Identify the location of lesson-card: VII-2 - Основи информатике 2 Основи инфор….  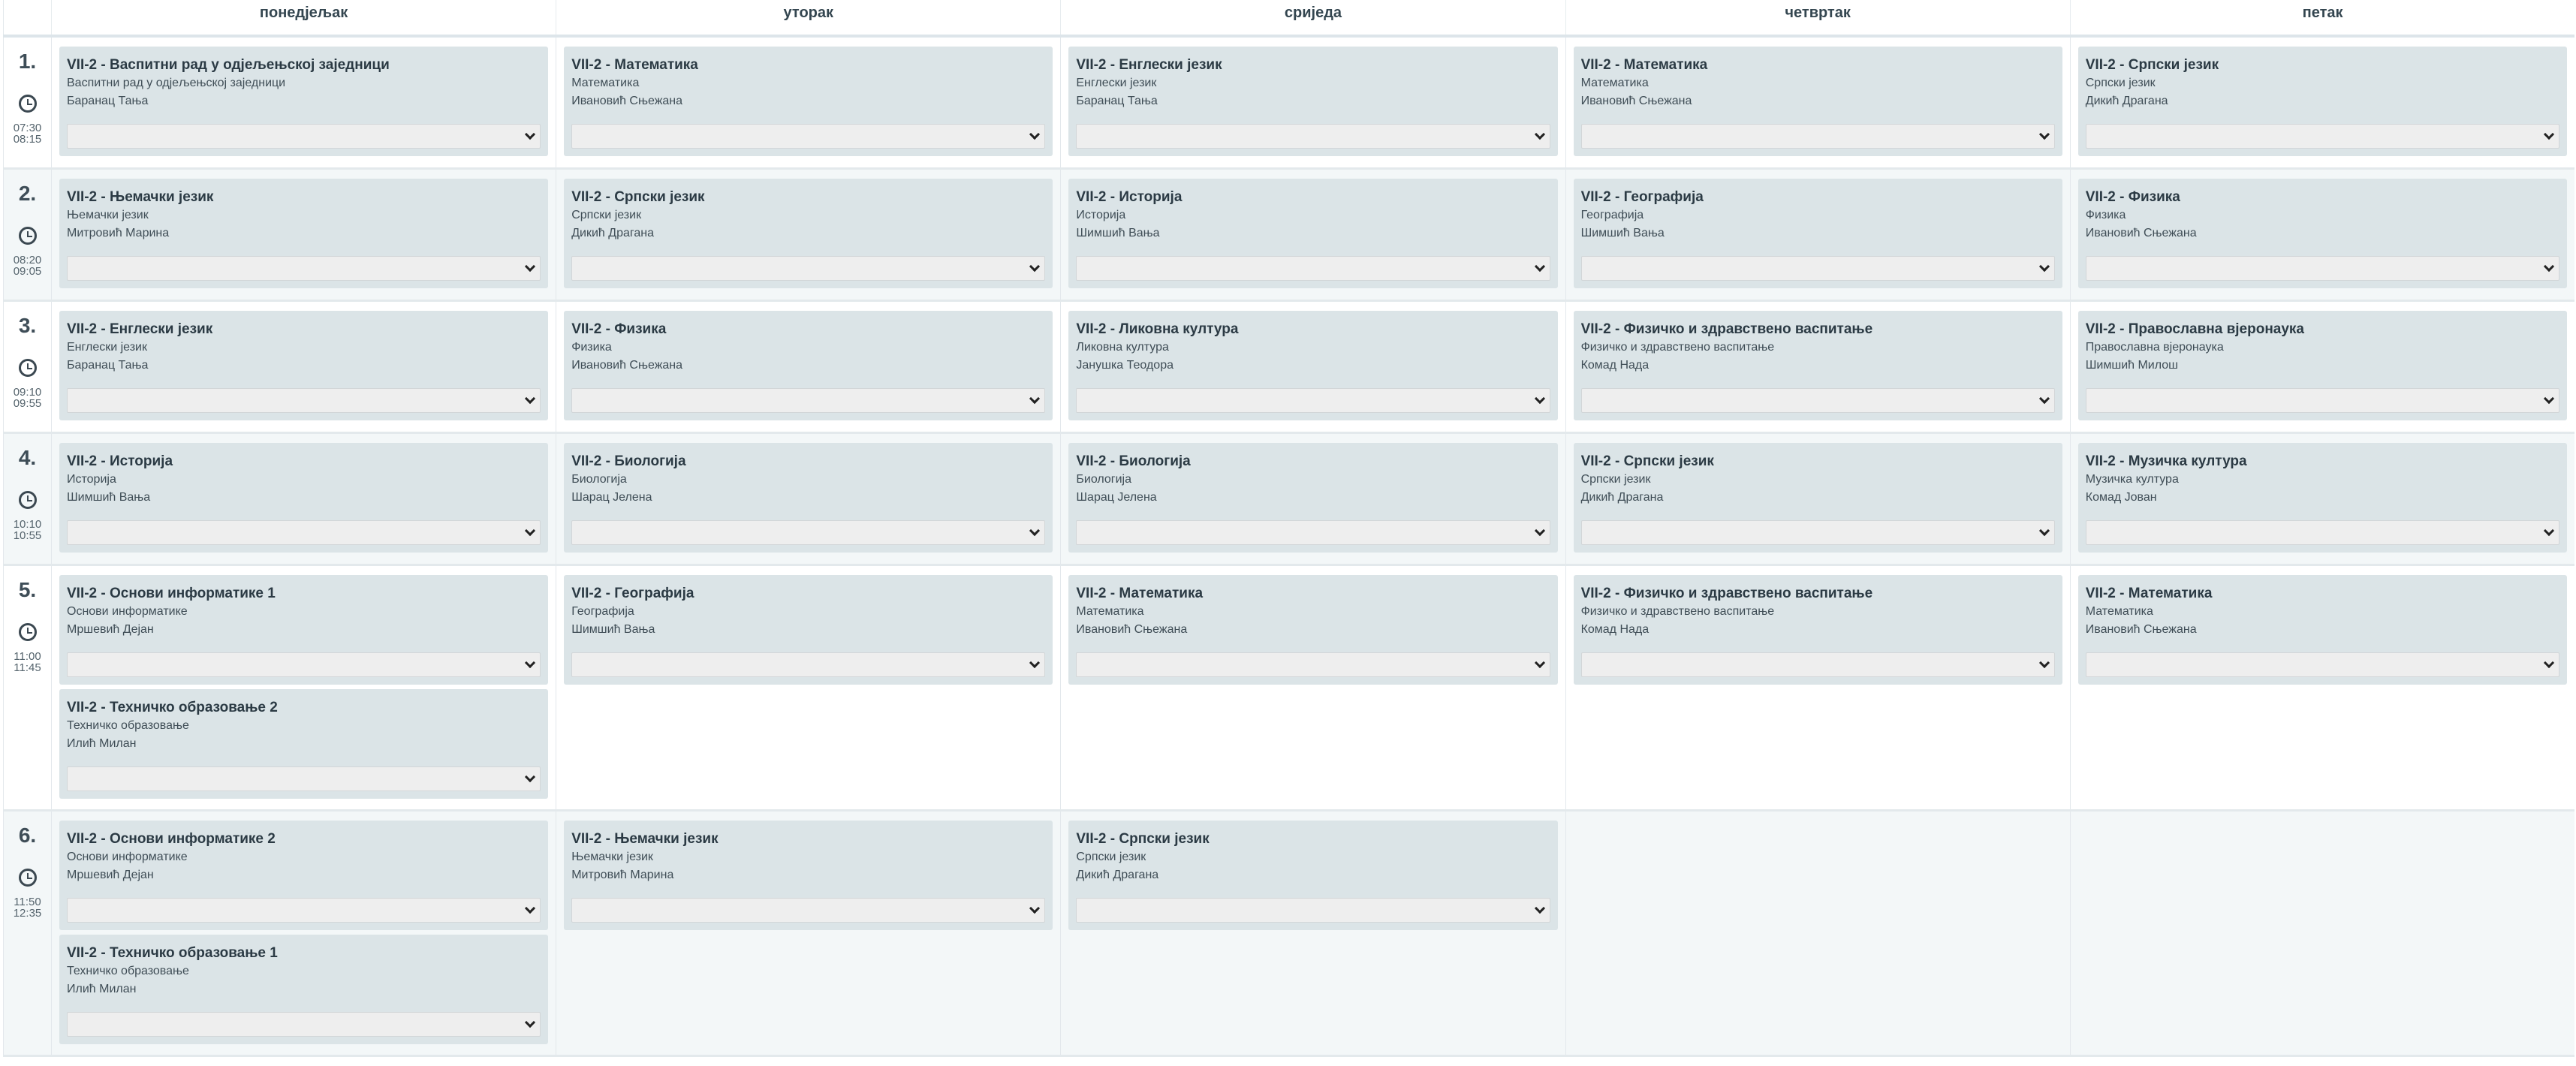
(304, 875).